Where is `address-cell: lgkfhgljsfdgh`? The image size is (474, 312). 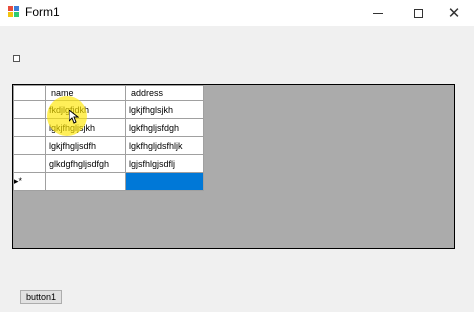 address-cell: lgkfhgljsfdgh is located at coordinates (164, 127).